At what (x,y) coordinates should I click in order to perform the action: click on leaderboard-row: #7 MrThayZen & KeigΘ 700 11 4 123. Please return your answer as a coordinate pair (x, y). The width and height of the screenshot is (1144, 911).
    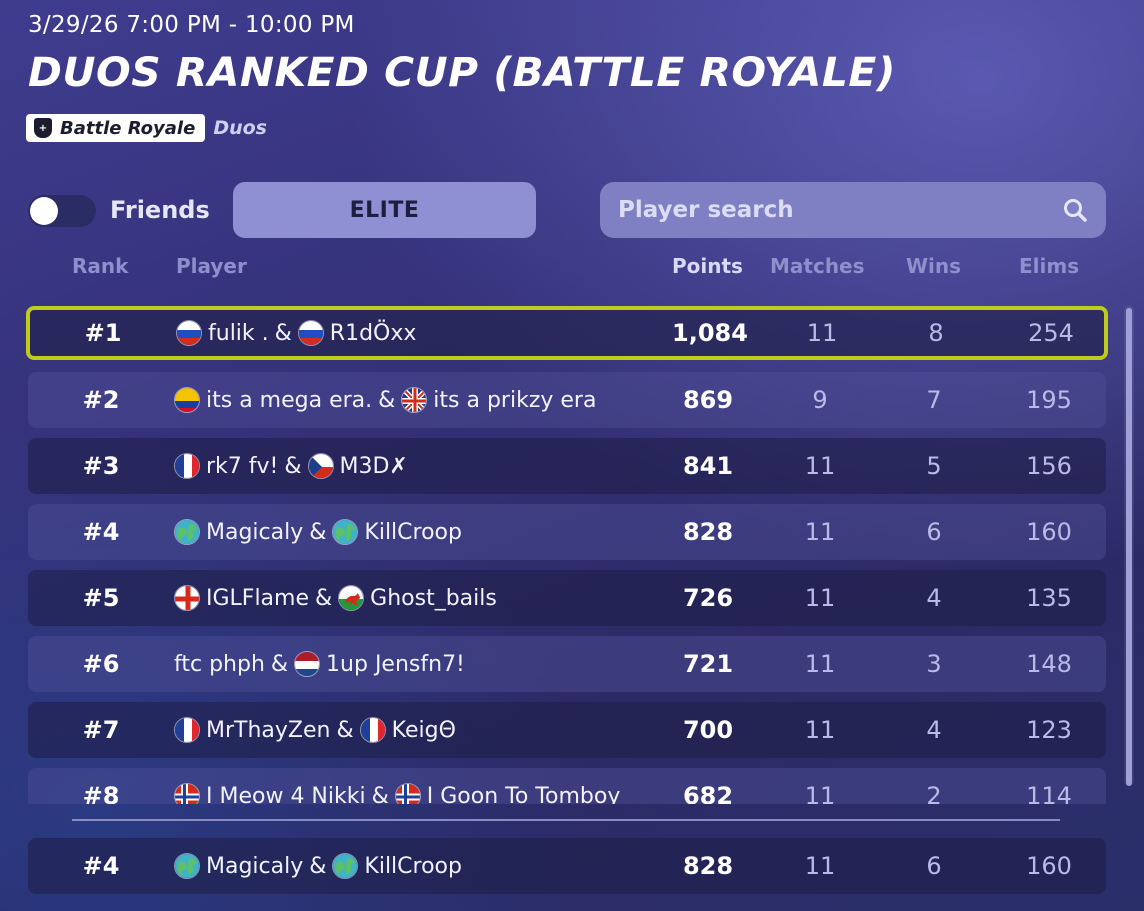
    Looking at the image, I should click on (567, 730).